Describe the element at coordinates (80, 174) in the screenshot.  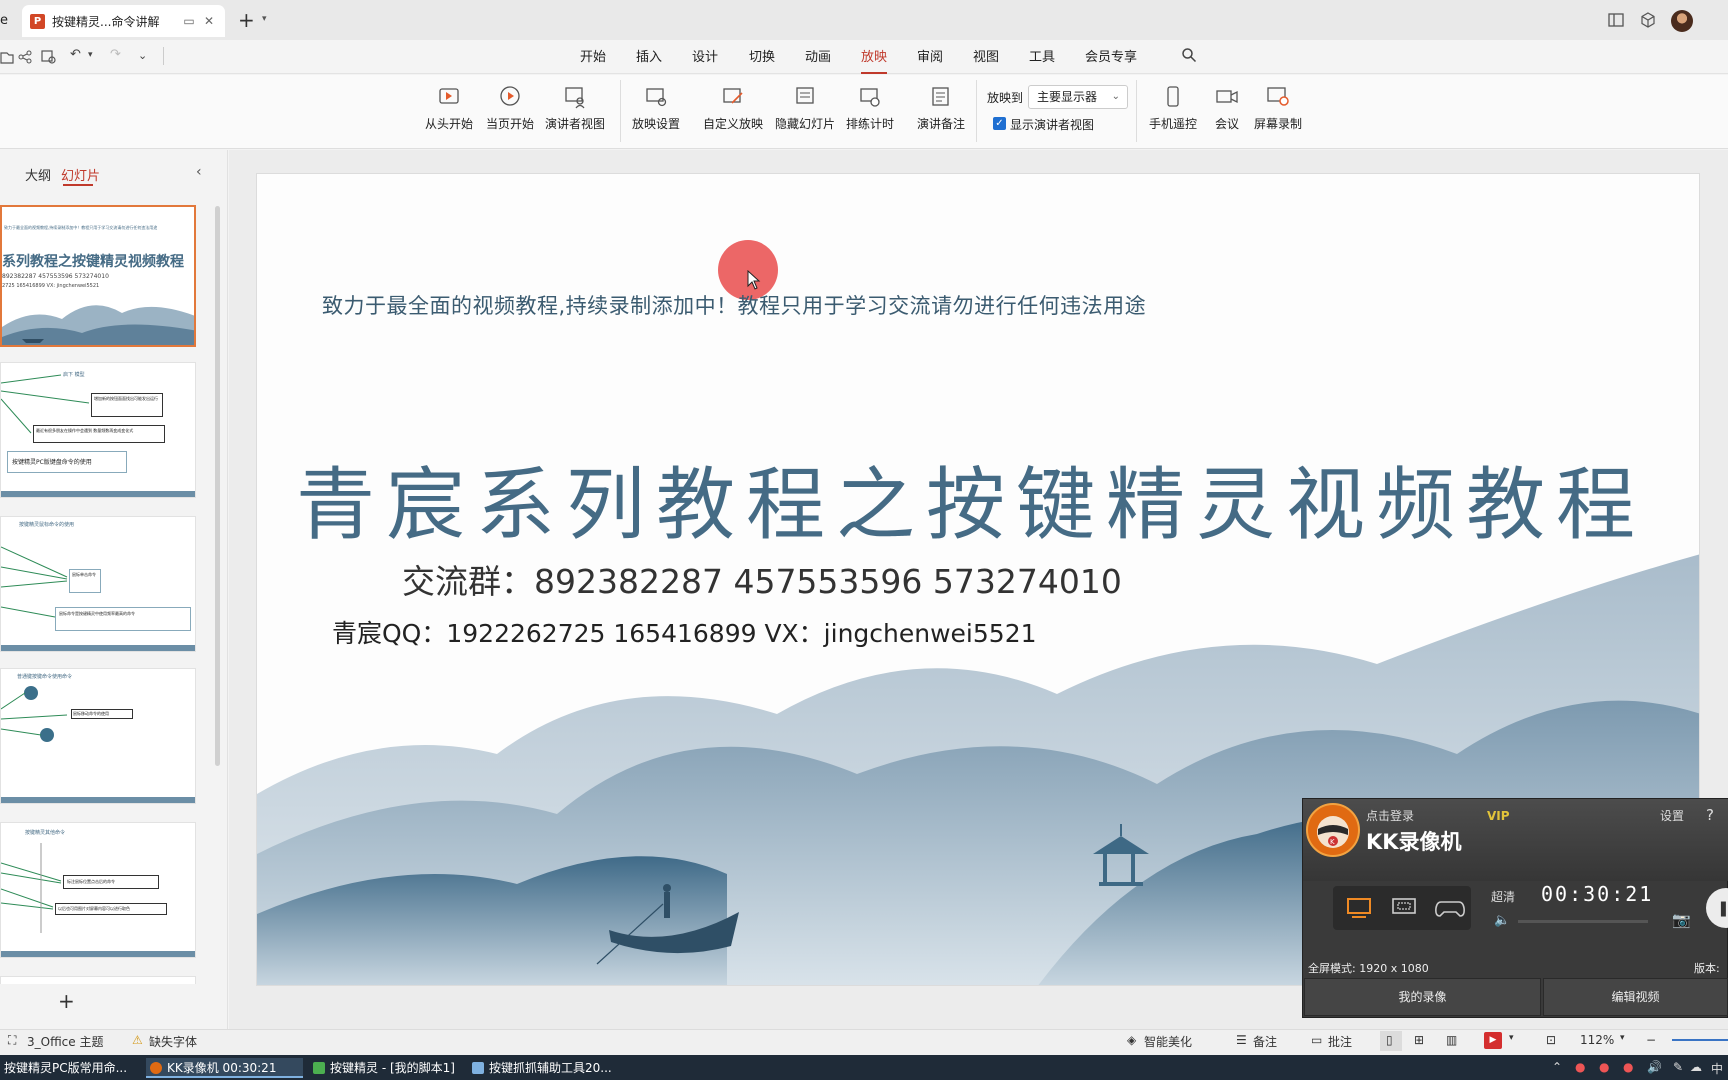
I see `tab-slides: 幻灯片` at that location.